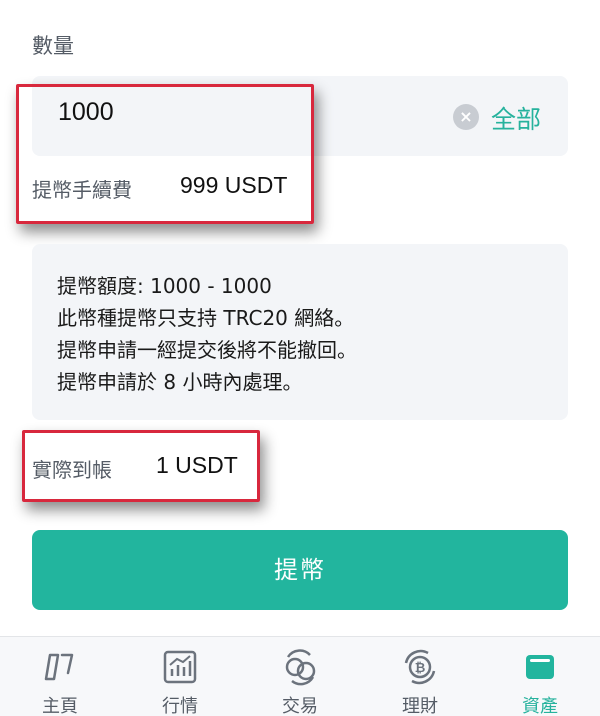 This screenshot has height=716, width=600. What do you see at coordinates (60, 706) in the screenshot?
I see `tab-label: 主頁` at bounding box center [60, 706].